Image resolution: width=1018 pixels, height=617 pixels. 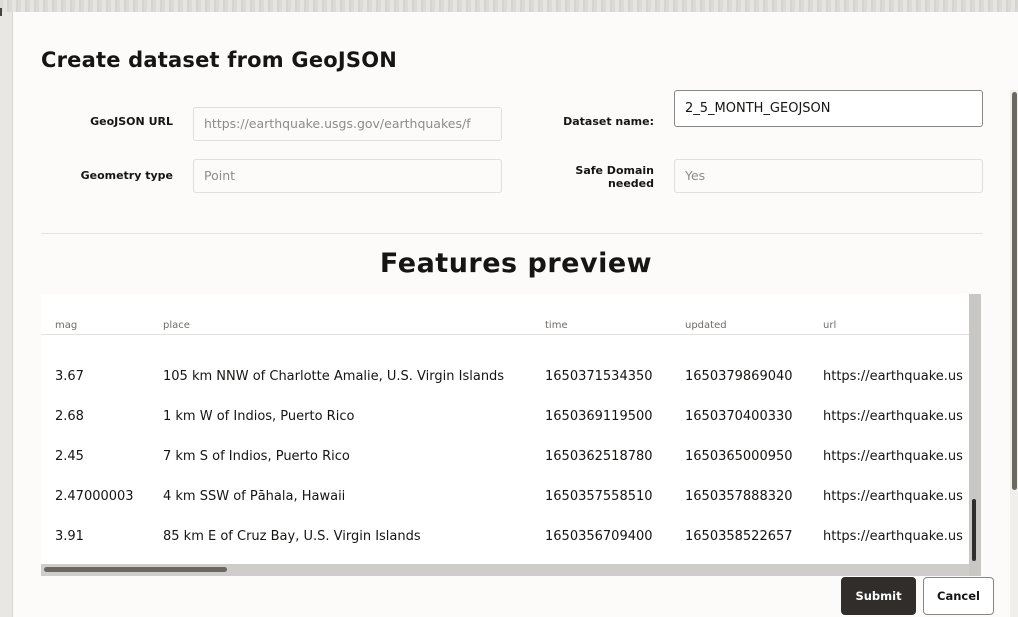 I want to click on column-header-time: time, so click(x=556, y=325).